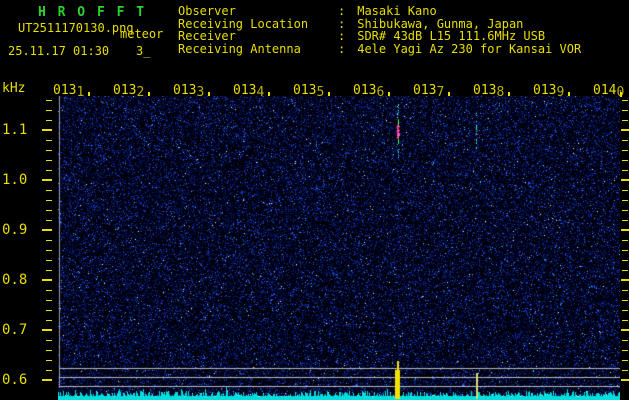 The width and height of the screenshot is (629, 400). I want to click on freq-tick-label: 1.0, so click(15, 180).